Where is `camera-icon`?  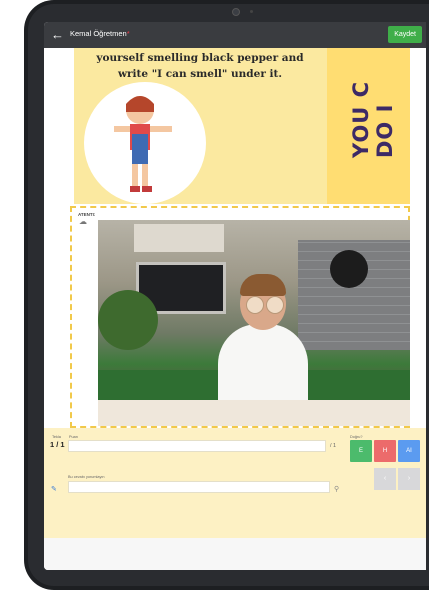 camera-icon is located at coordinates (236, 12).